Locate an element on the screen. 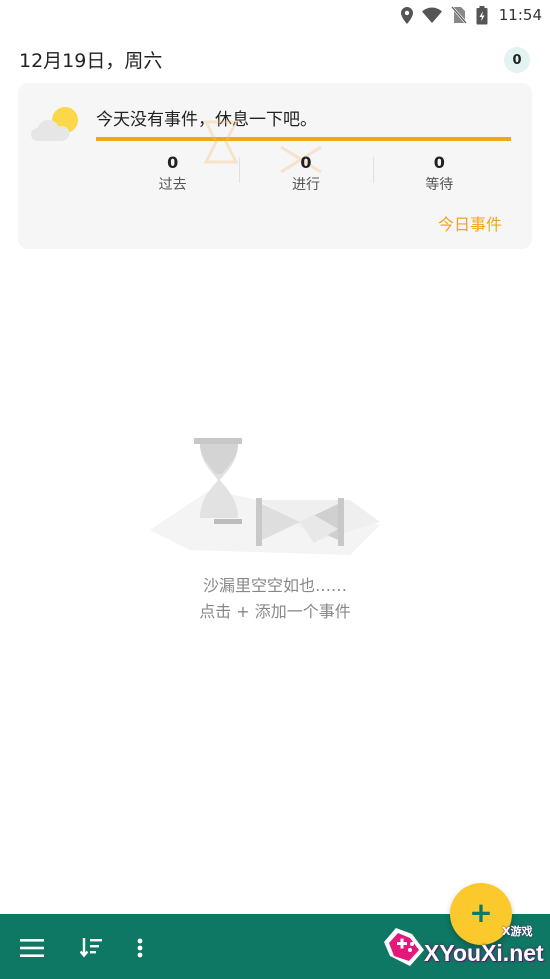  stats-row: 0 过去 0 进行 0 等待 is located at coordinates (306, 175).